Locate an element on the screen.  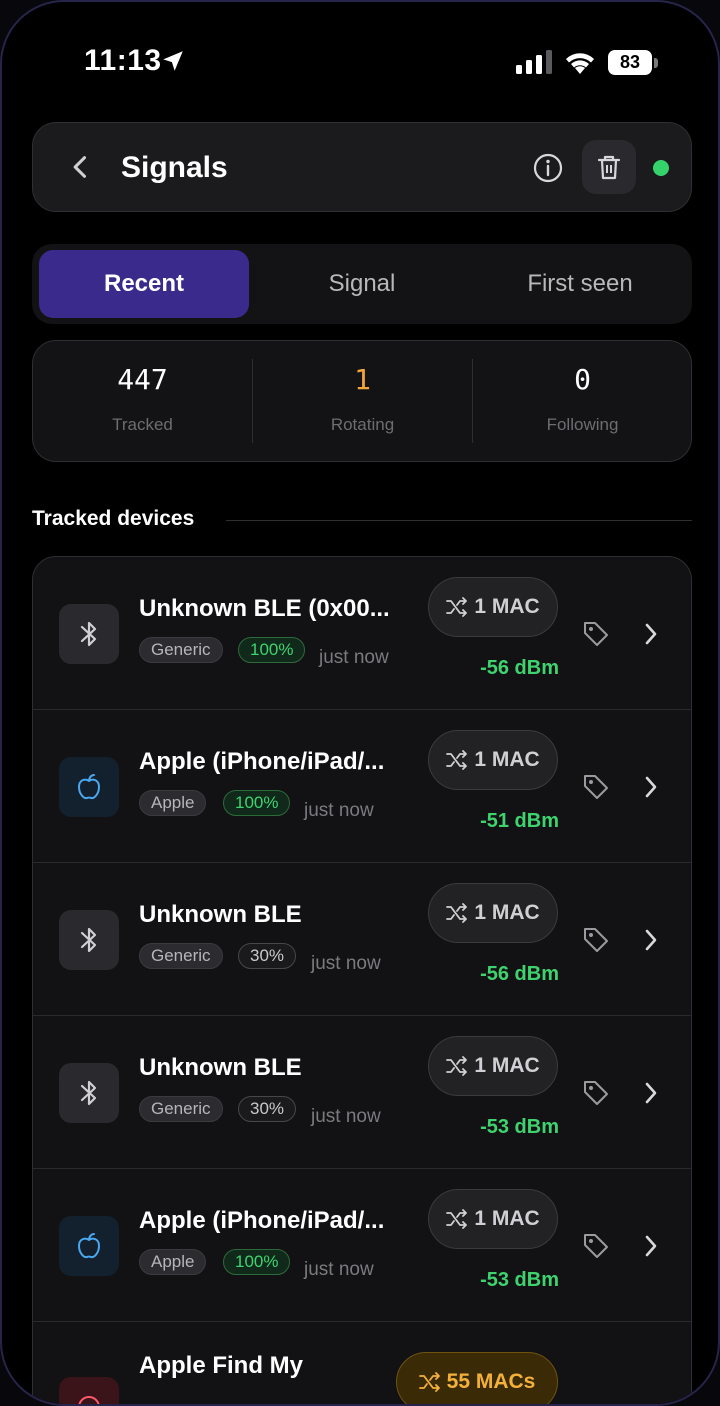
section-divider is located at coordinates (459, 520).